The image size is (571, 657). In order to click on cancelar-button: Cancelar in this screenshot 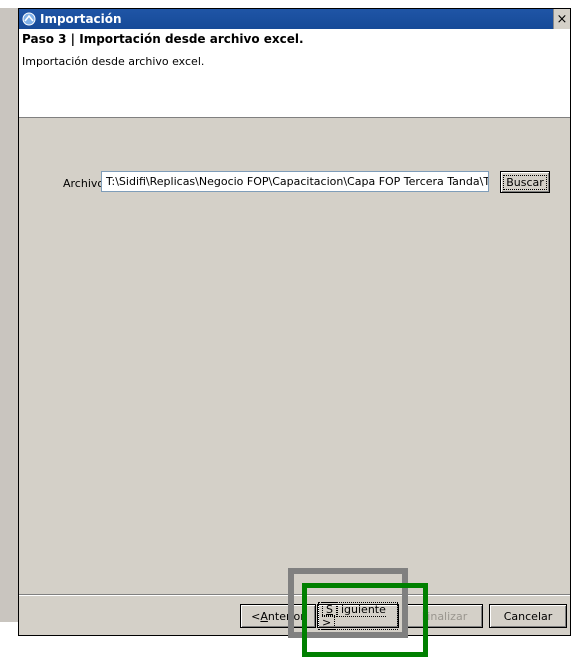, I will do `click(528, 616)`.